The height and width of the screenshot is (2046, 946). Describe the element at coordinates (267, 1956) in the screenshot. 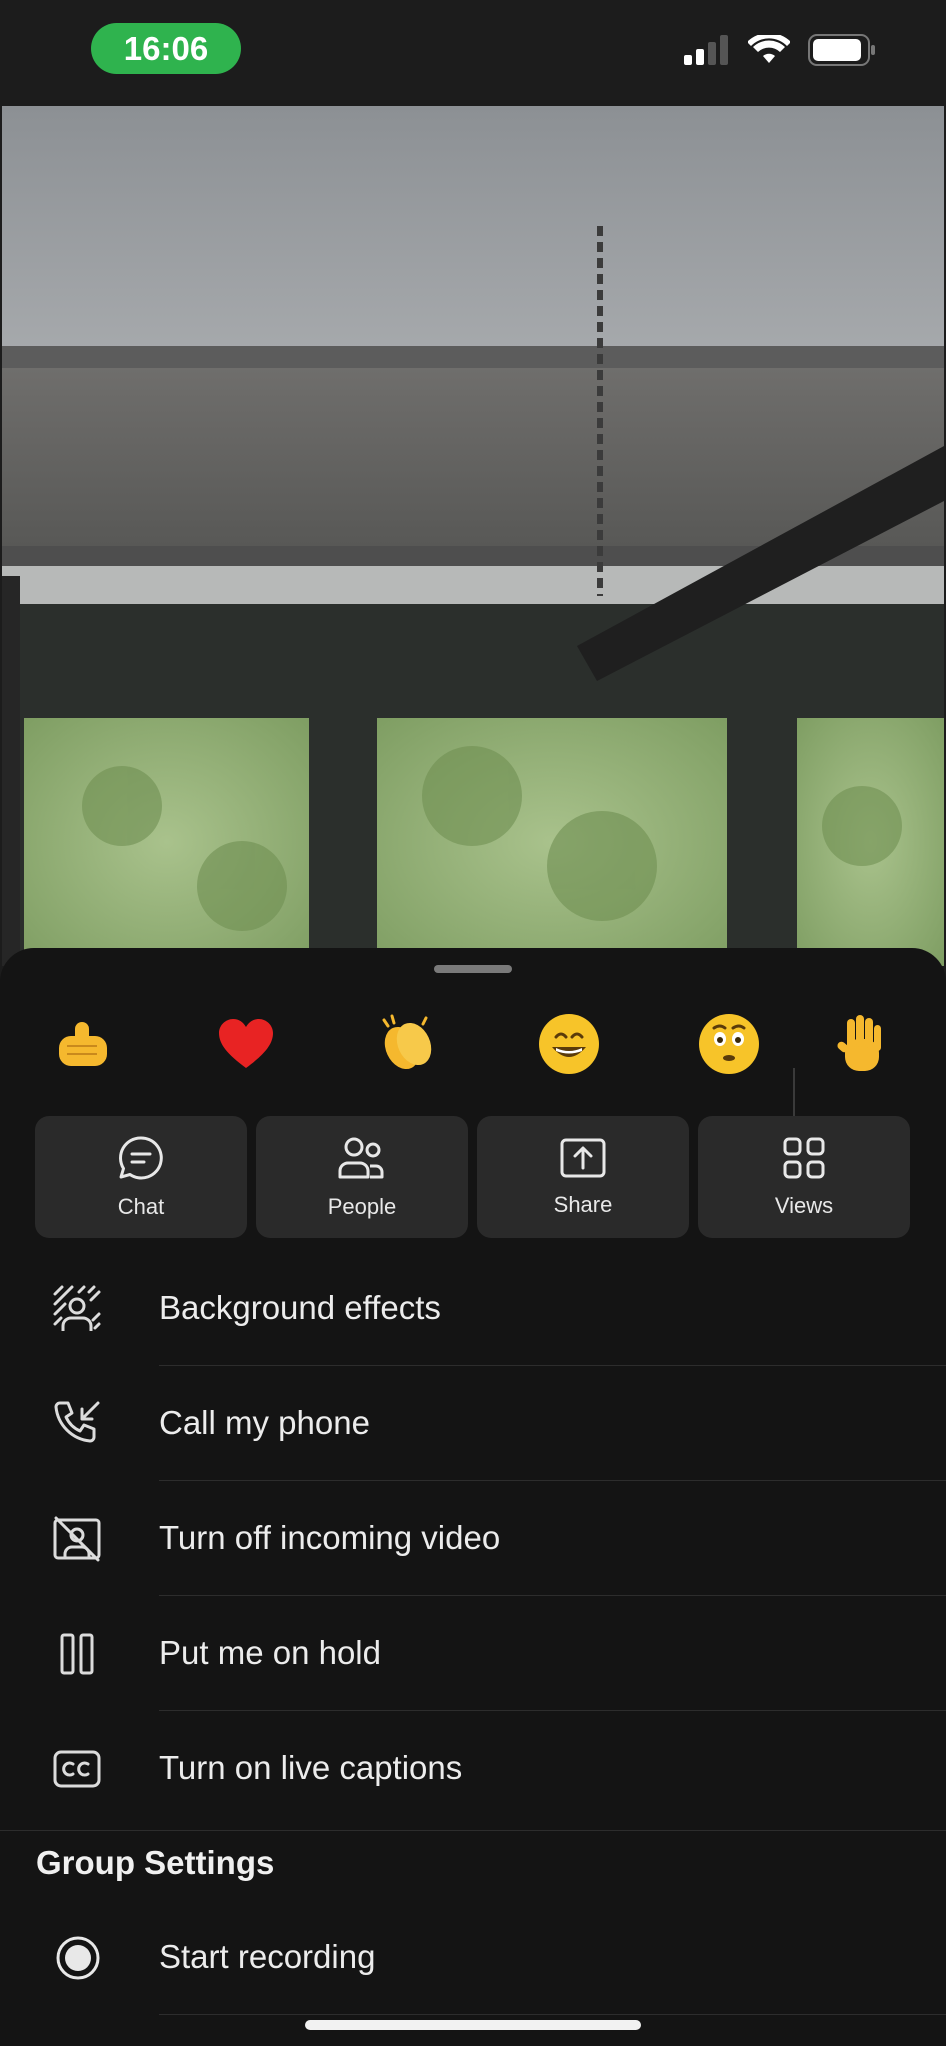

I see `record-label: Start recording` at that location.